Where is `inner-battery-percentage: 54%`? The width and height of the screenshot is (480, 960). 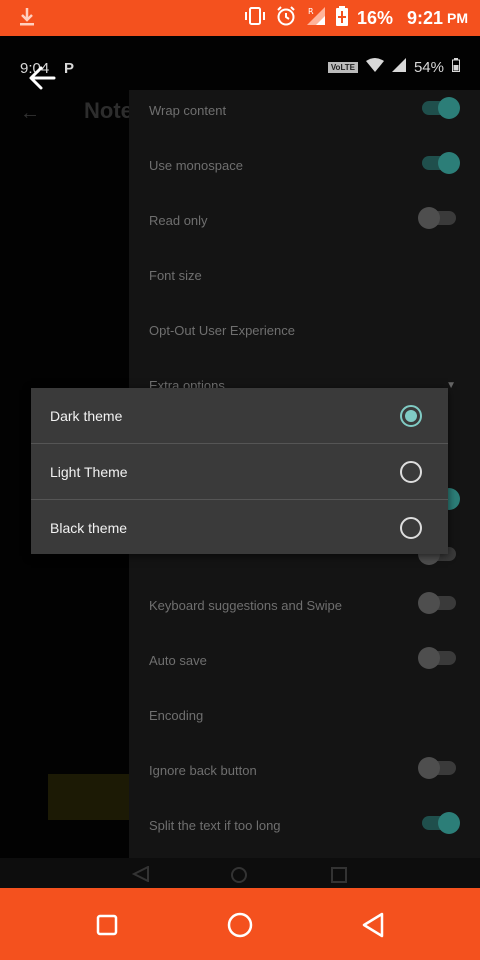 inner-battery-percentage: 54% is located at coordinates (428, 67).